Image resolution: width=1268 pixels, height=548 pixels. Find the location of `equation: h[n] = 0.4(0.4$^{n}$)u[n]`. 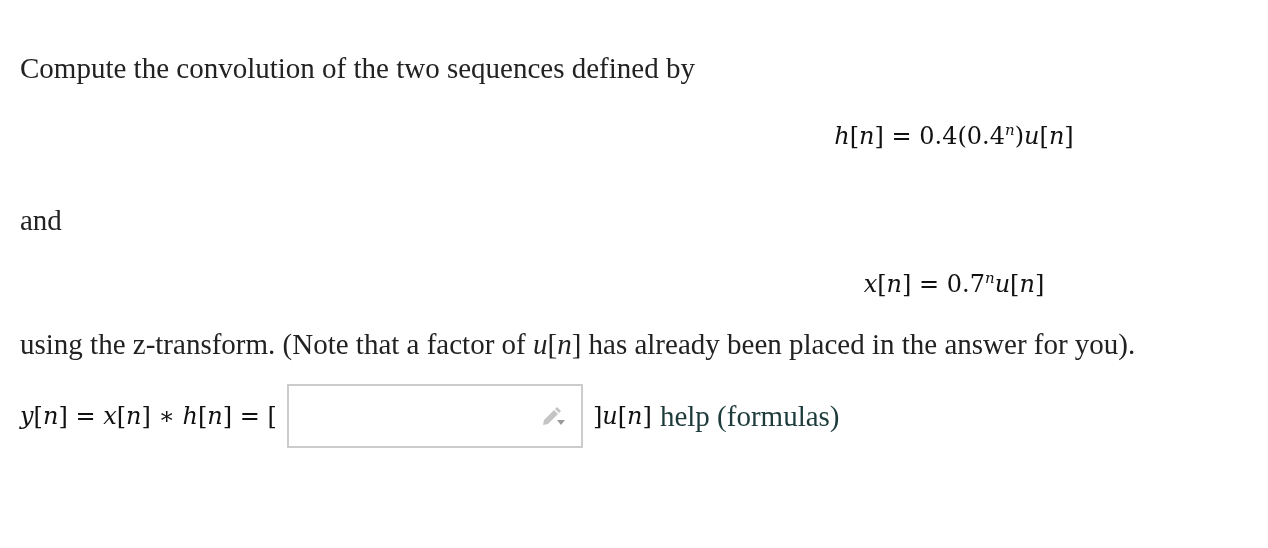

equation: h[n] = 0.4(0.4$^{n}$)u[n] is located at coordinates (954, 136).